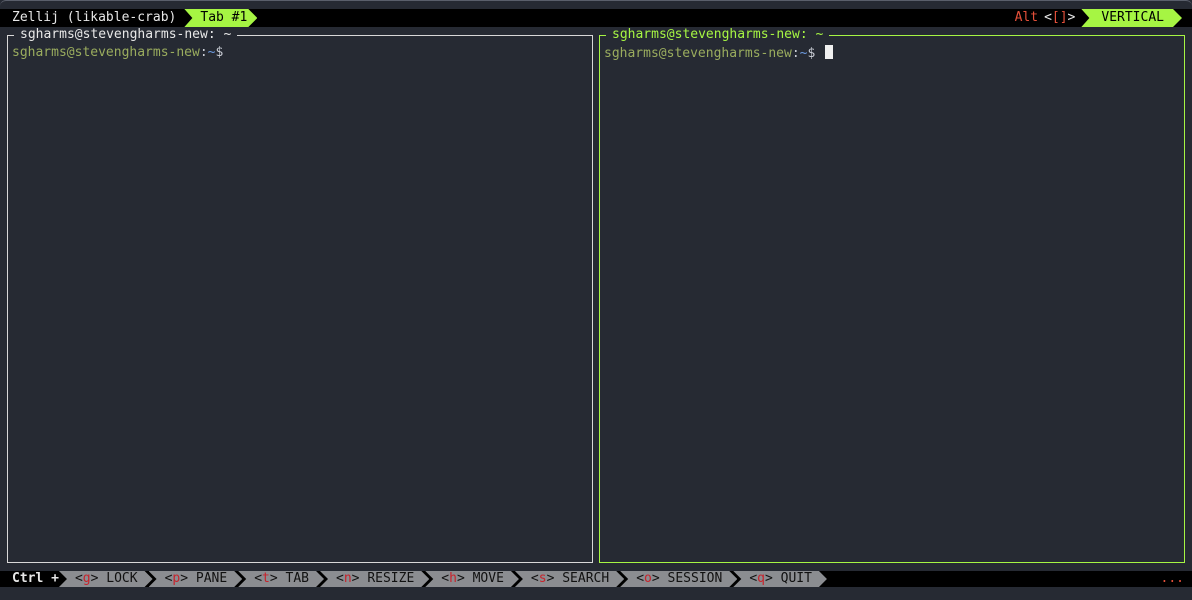 Image resolution: width=1192 pixels, height=600 pixels. What do you see at coordinates (122, 578) in the screenshot?
I see `hint-label: LOCK` at bounding box center [122, 578].